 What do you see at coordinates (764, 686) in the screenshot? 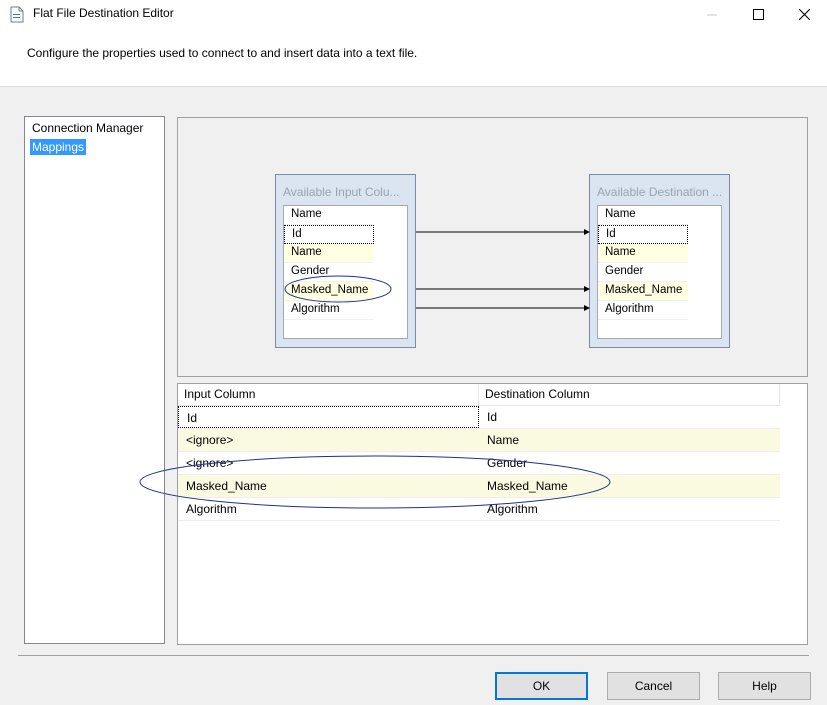
I see `help-button: Help` at bounding box center [764, 686].